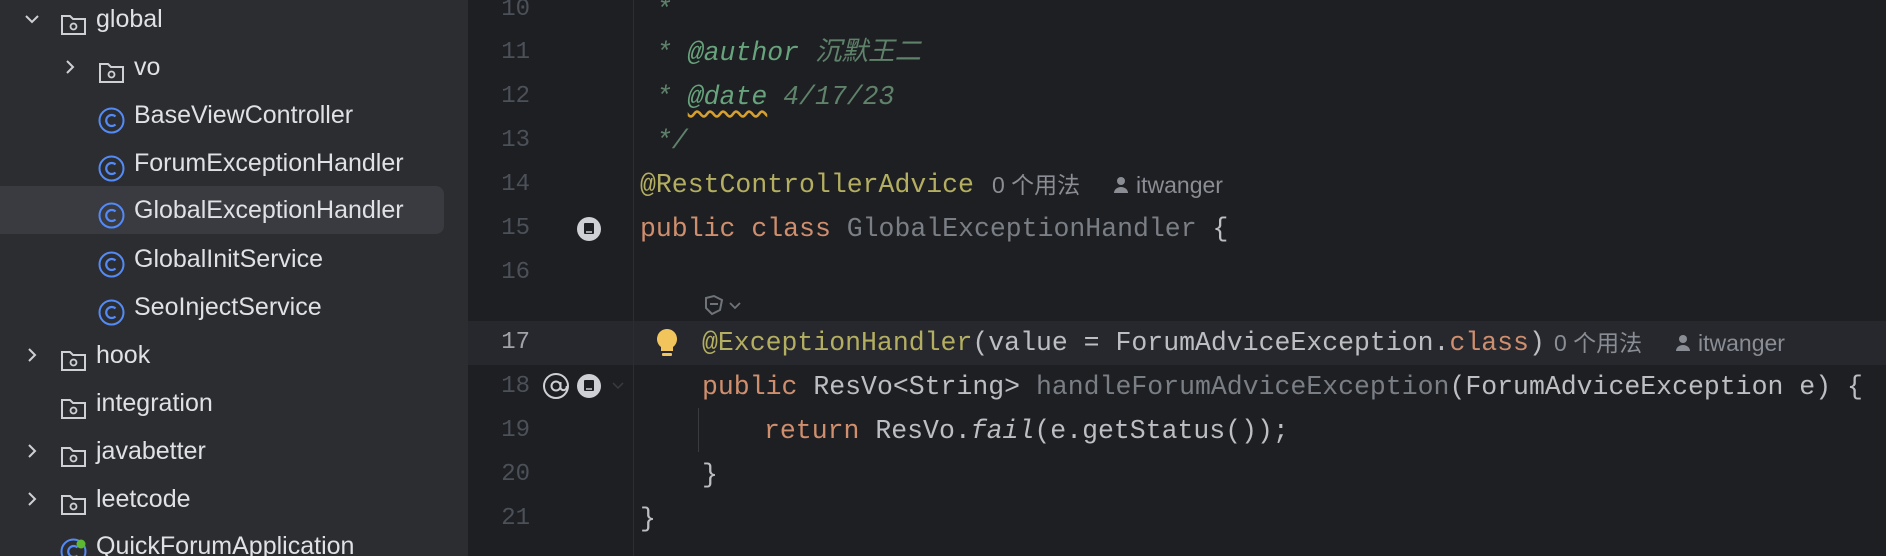  I want to click on tree-item-label: SeoInjectService, so click(228, 307).